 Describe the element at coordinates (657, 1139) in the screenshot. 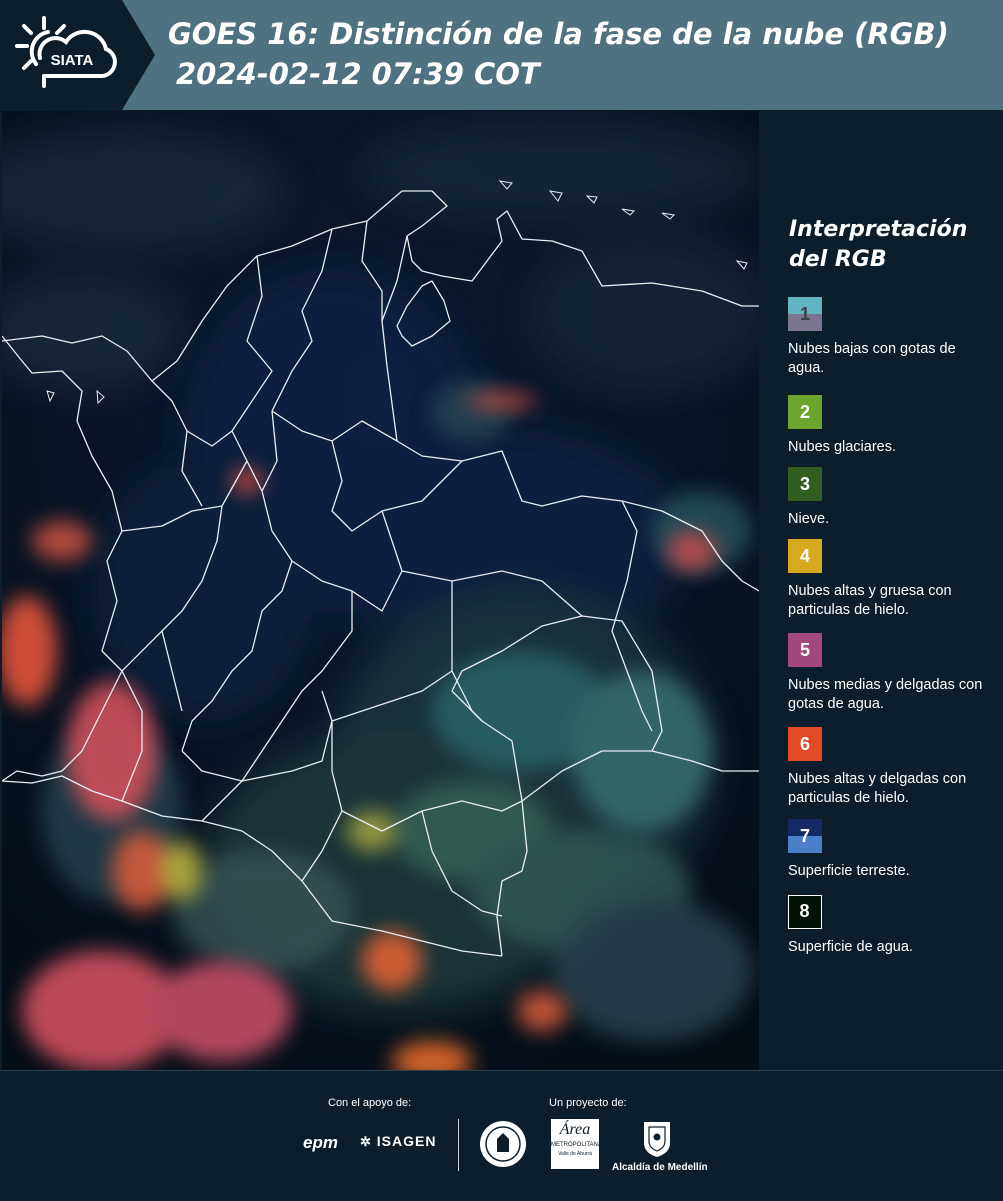

I see `alcaldia-shield-icon` at that location.